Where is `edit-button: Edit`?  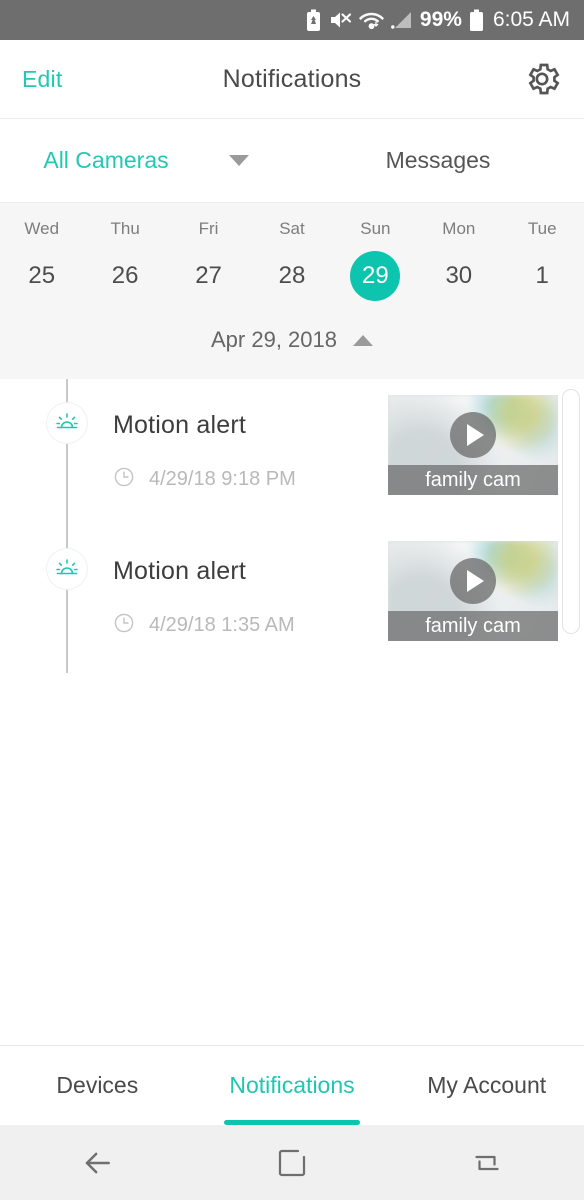 edit-button: Edit is located at coordinates (42, 79).